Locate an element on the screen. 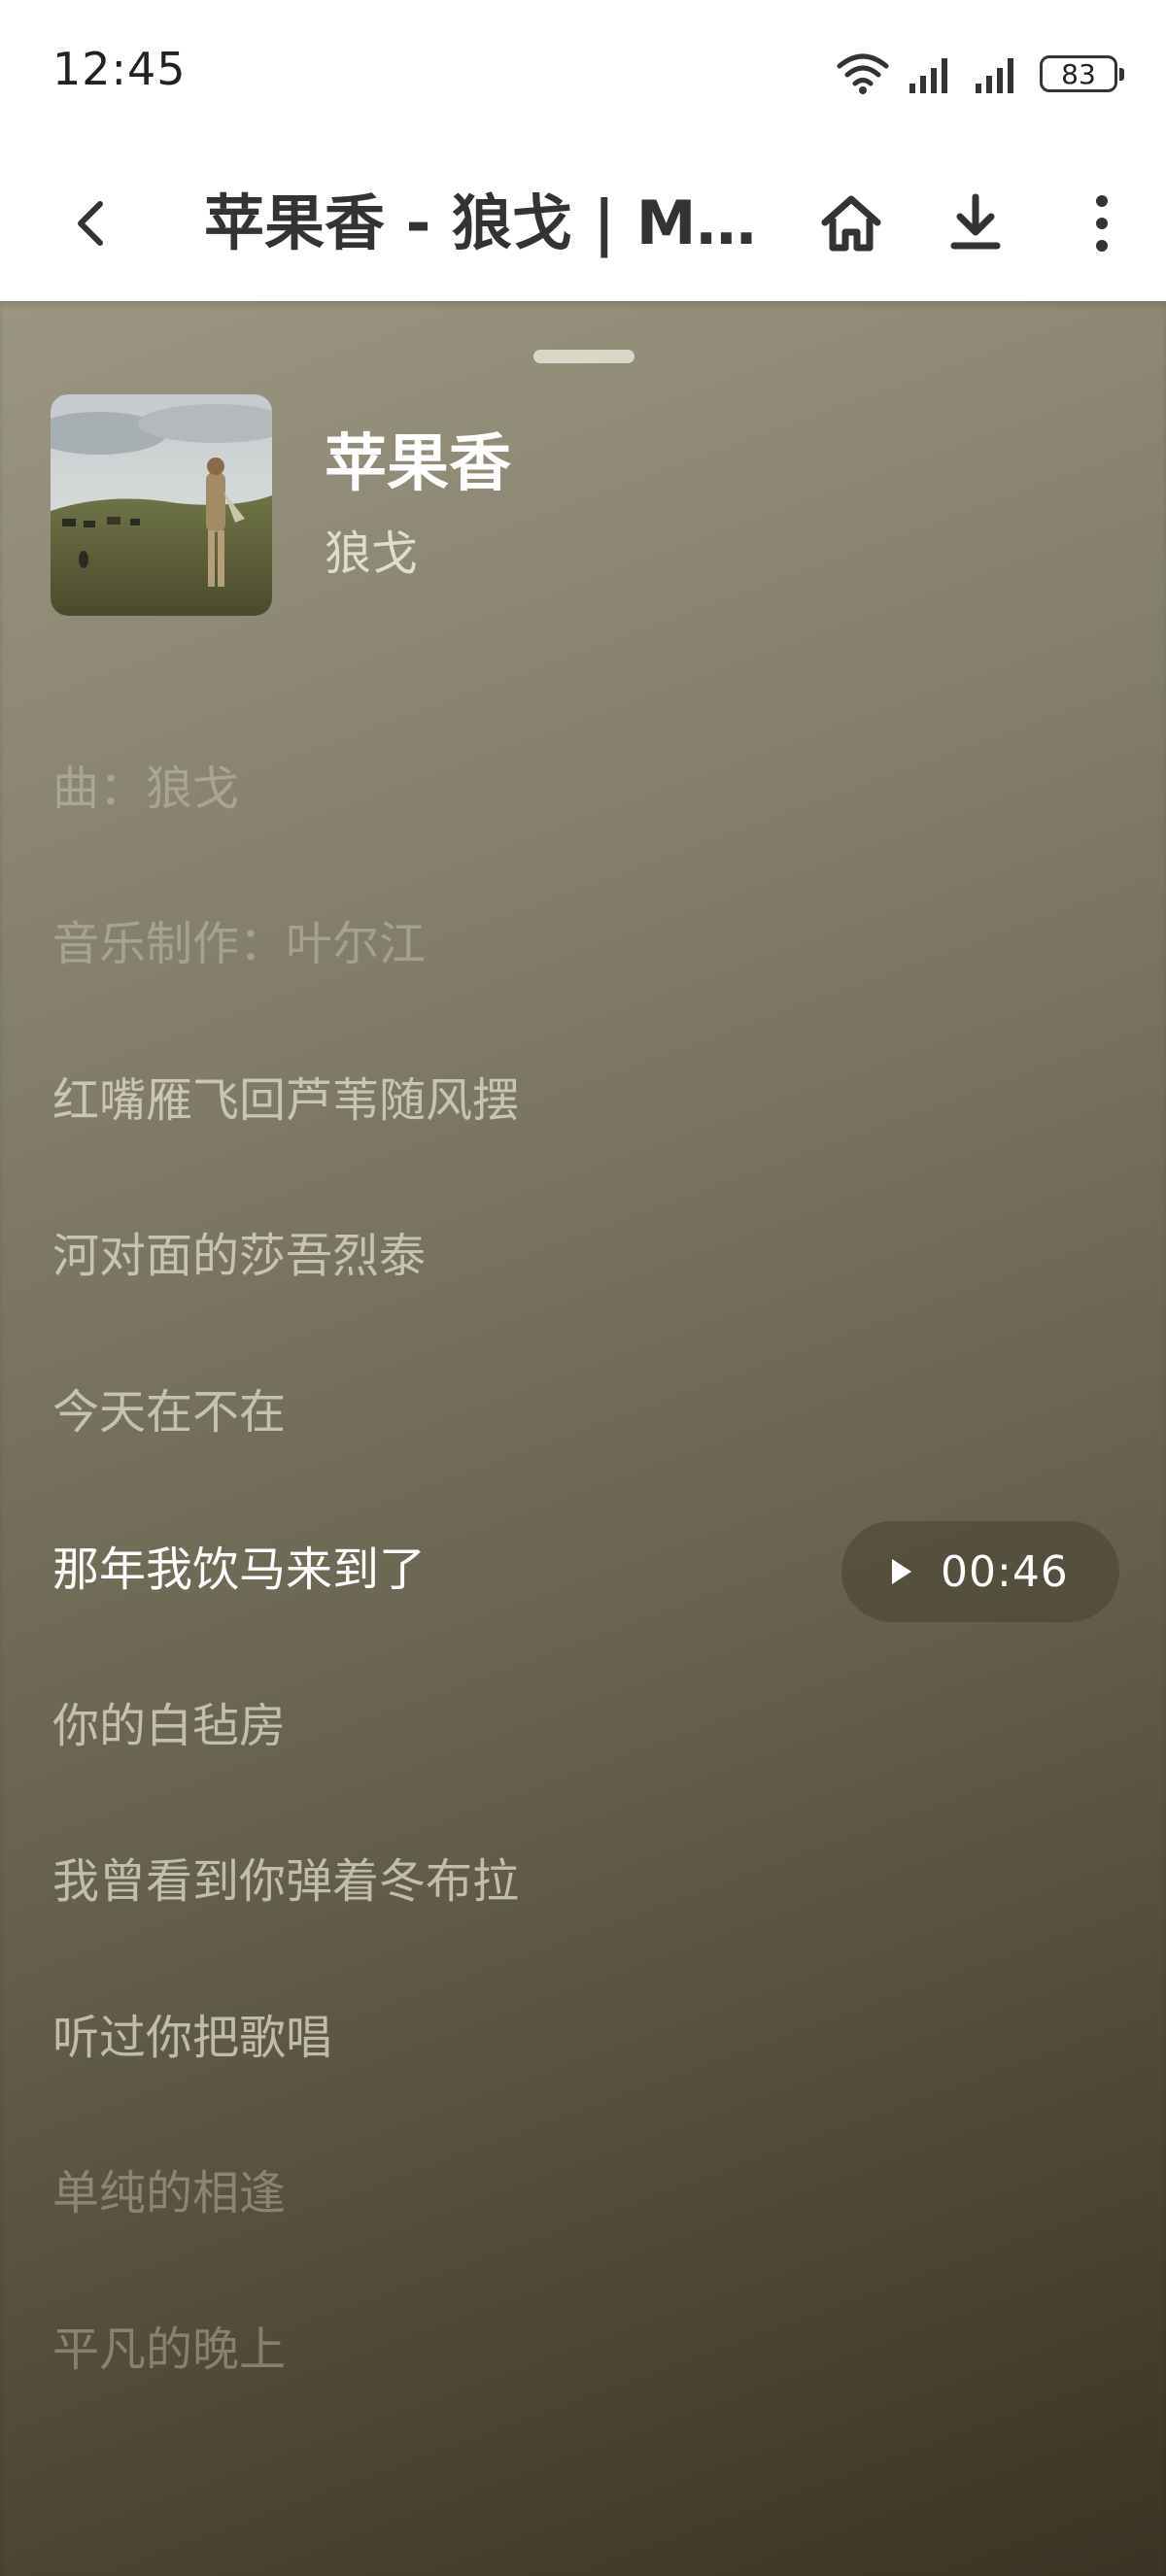 The image size is (1166, 2576). lyric-line: 平凡的晚上 is located at coordinates (169, 2350).